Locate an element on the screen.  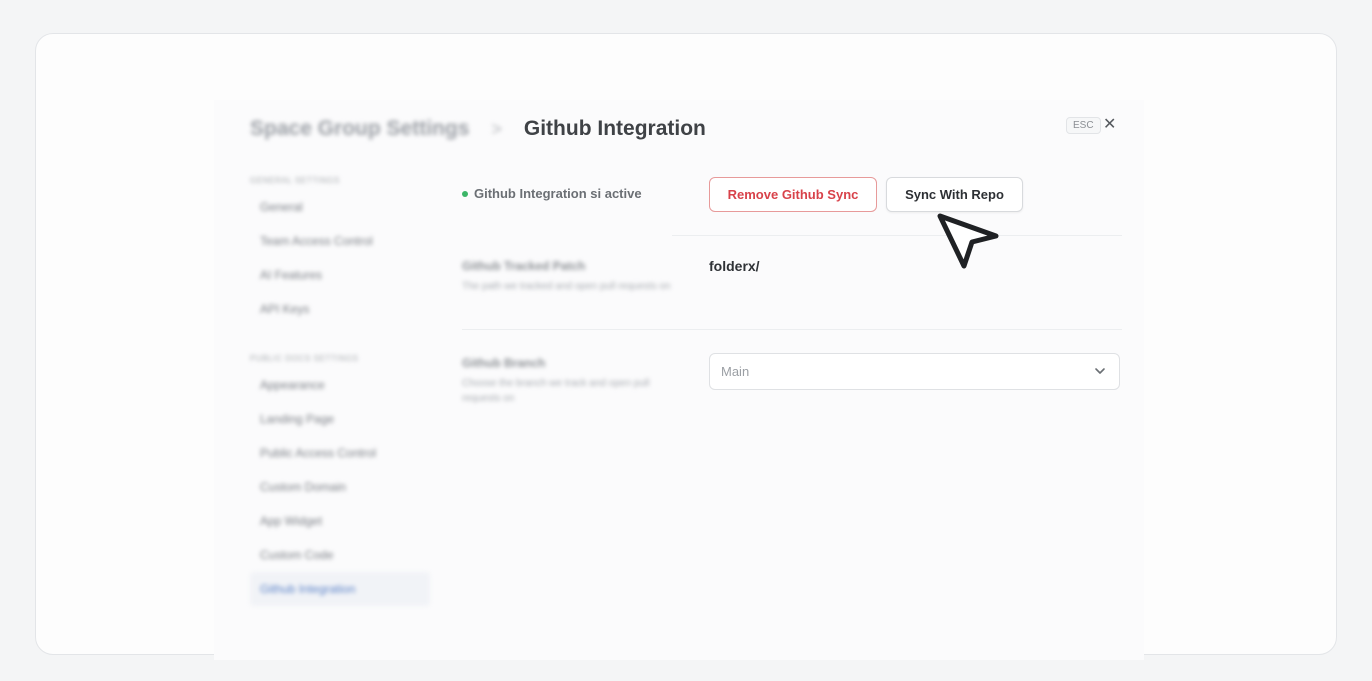
sync-with-repo-button: Sync With Repo is located at coordinates (954, 194).